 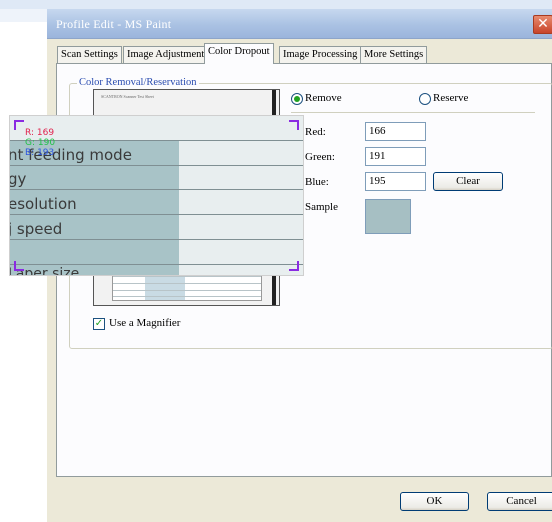 What do you see at coordinates (299, 24) in the screenshot?
I see `title-bar: Profile Edit - MS Paint ✕` at bounding box center [299, 24].